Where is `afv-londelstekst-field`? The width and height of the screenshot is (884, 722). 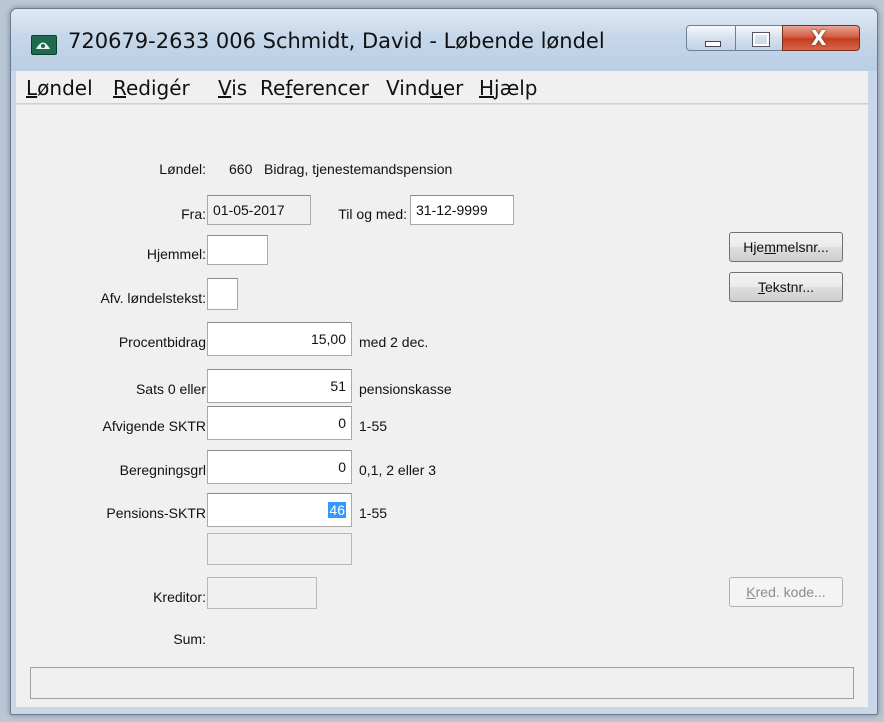 afv-londelstekst-field is located at coordinates (222, 294).